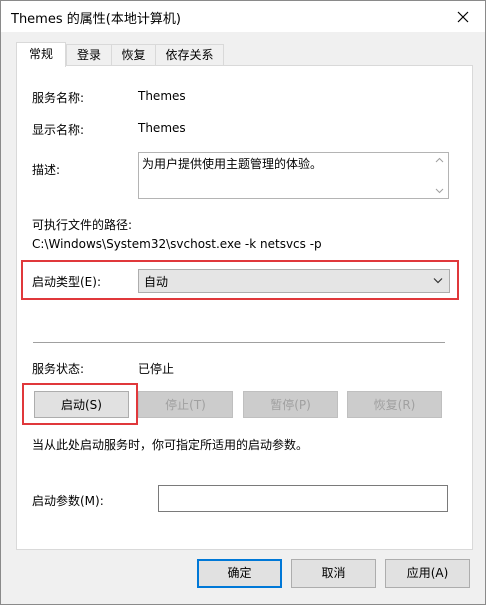 Image resolution: width=486 pixels, height=605 pixels. What do you see at coordinates (185, 404) in the screenshot?
I see `stop-button: 停止(T)` at bounding box center [185, 404].